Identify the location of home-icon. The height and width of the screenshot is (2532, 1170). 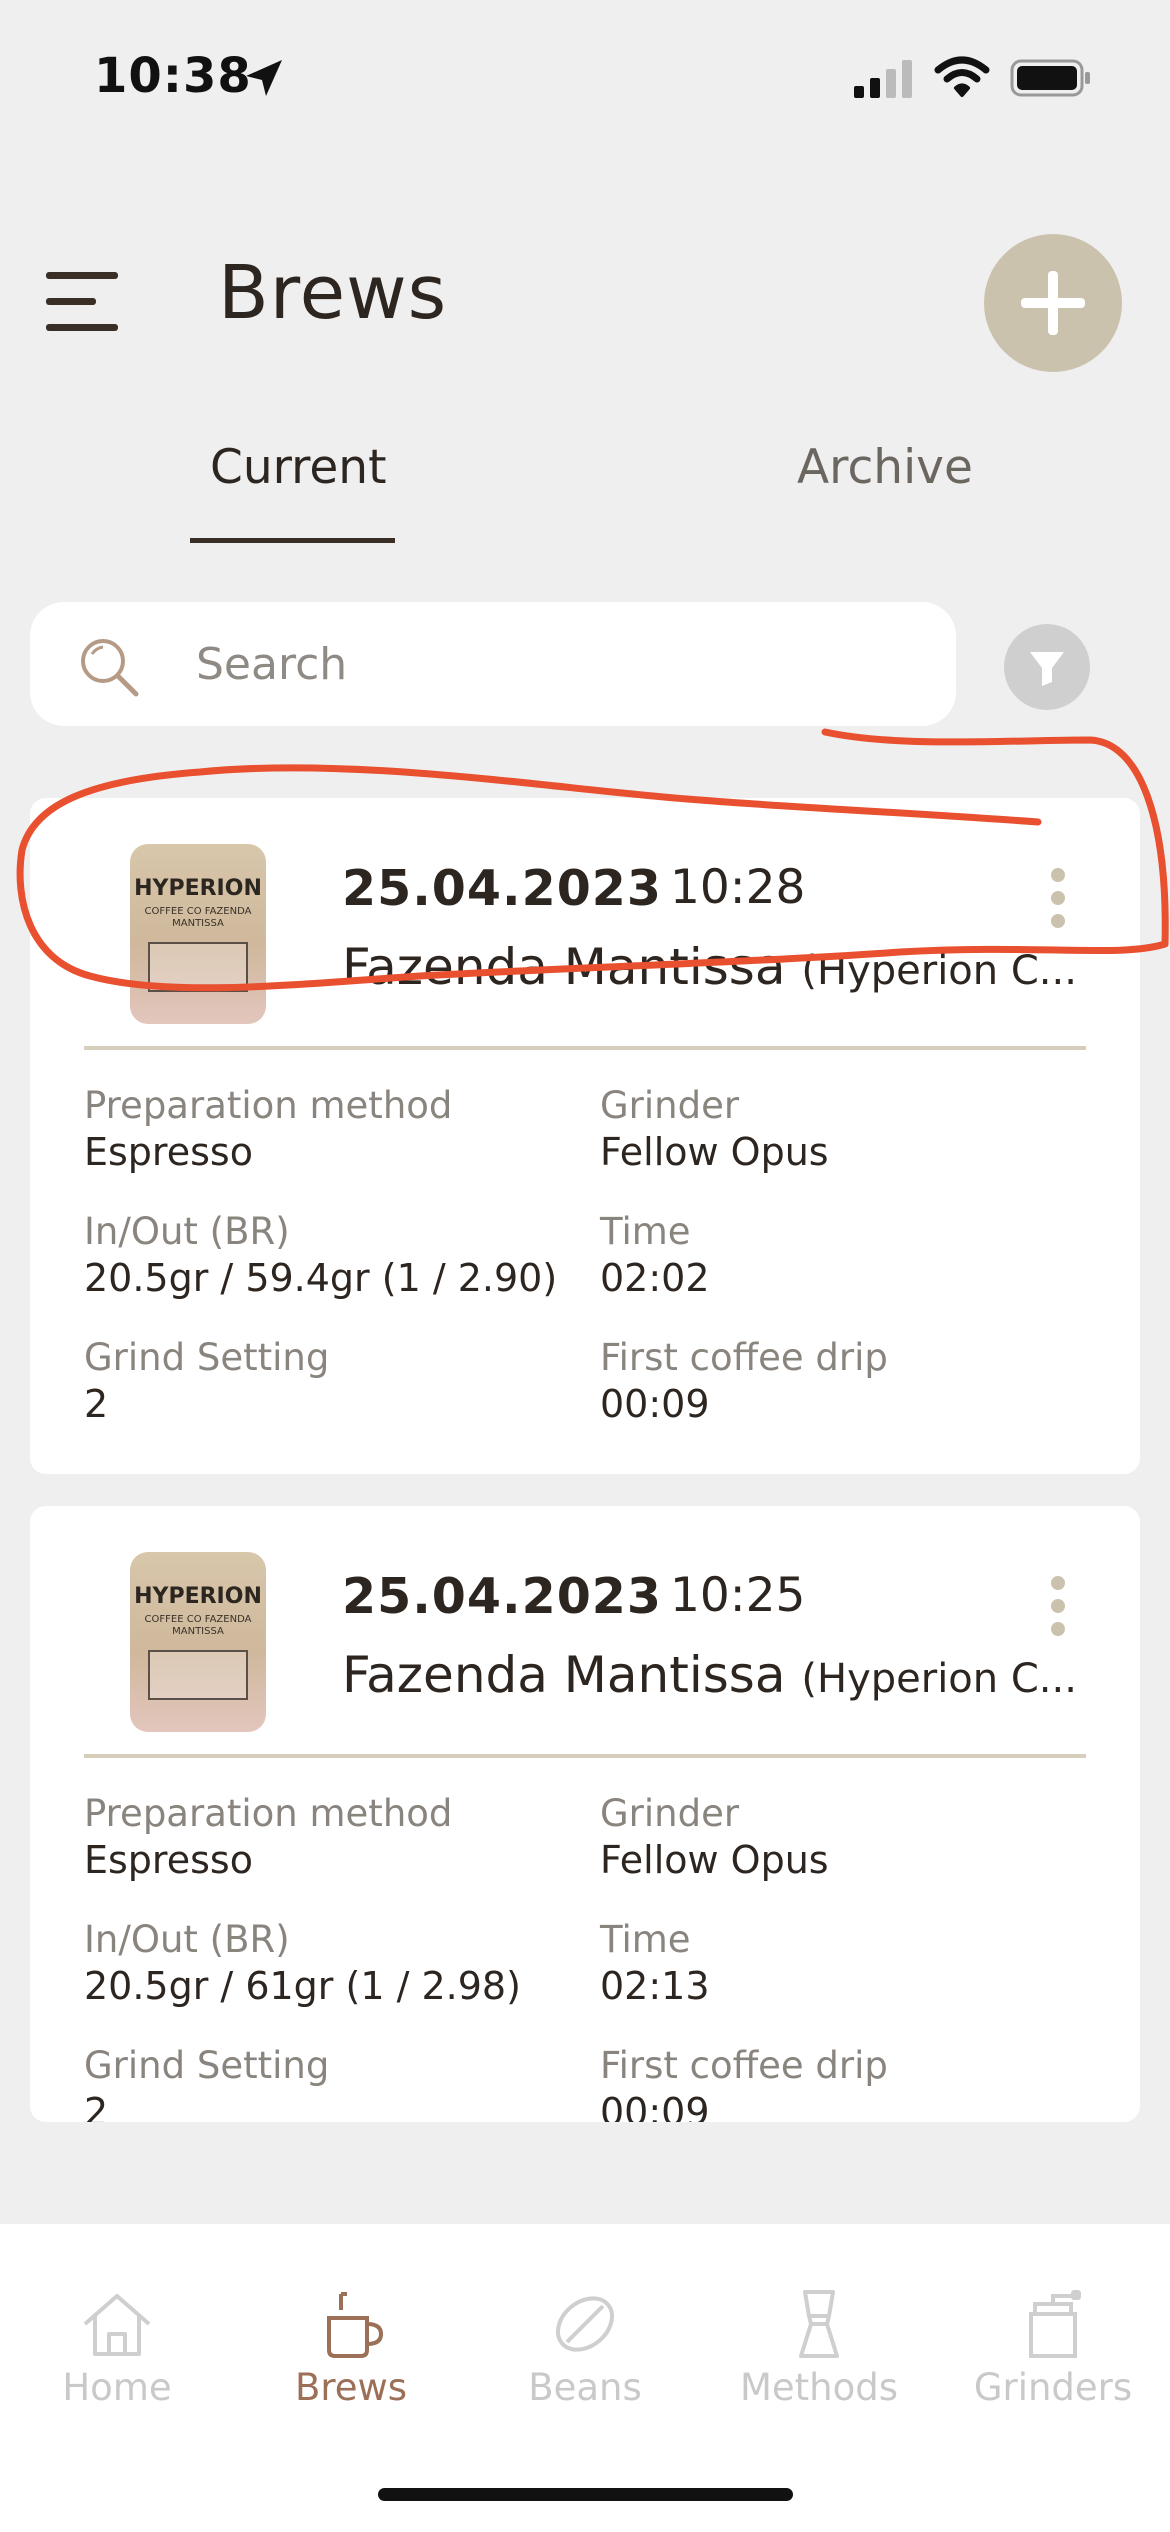
(117, 2325).